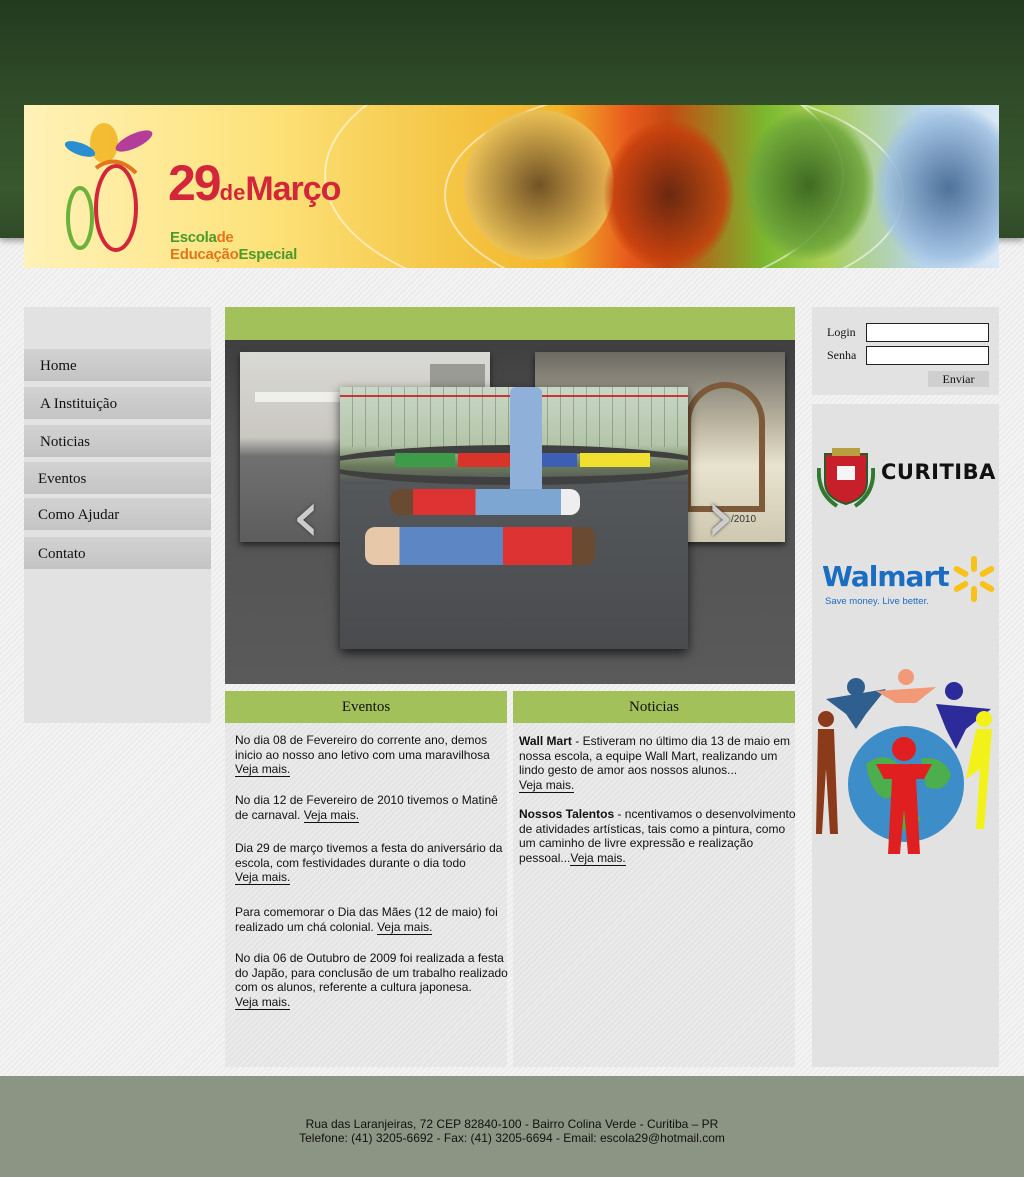 This screenshot has height=1177, width=1024. I want to click on nav-item-label: Noticias, so click(65, 442).